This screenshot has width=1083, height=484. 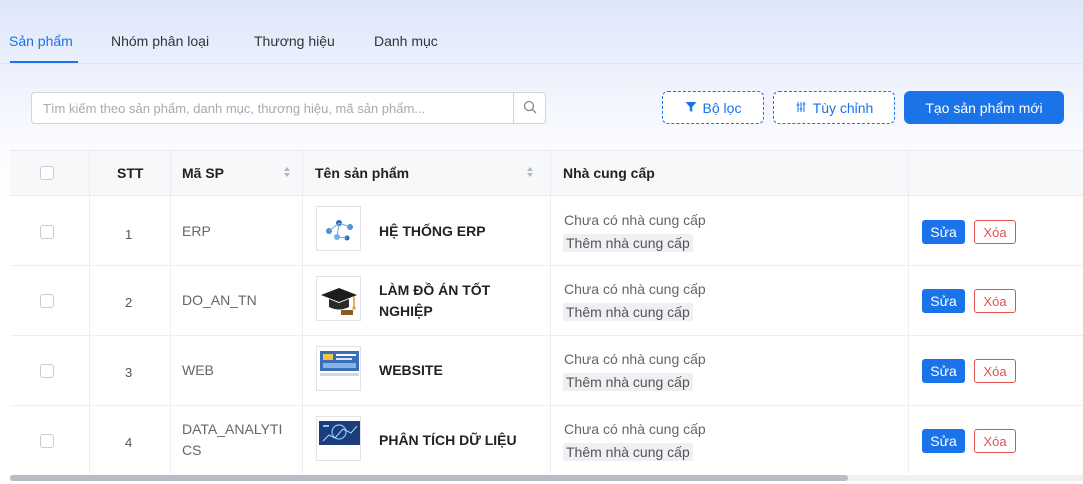 What do you see at coordinates (406, 41) in the screenshot?
I see `tab-danh-muc: Danh mục` at bounding box center [406, 41].